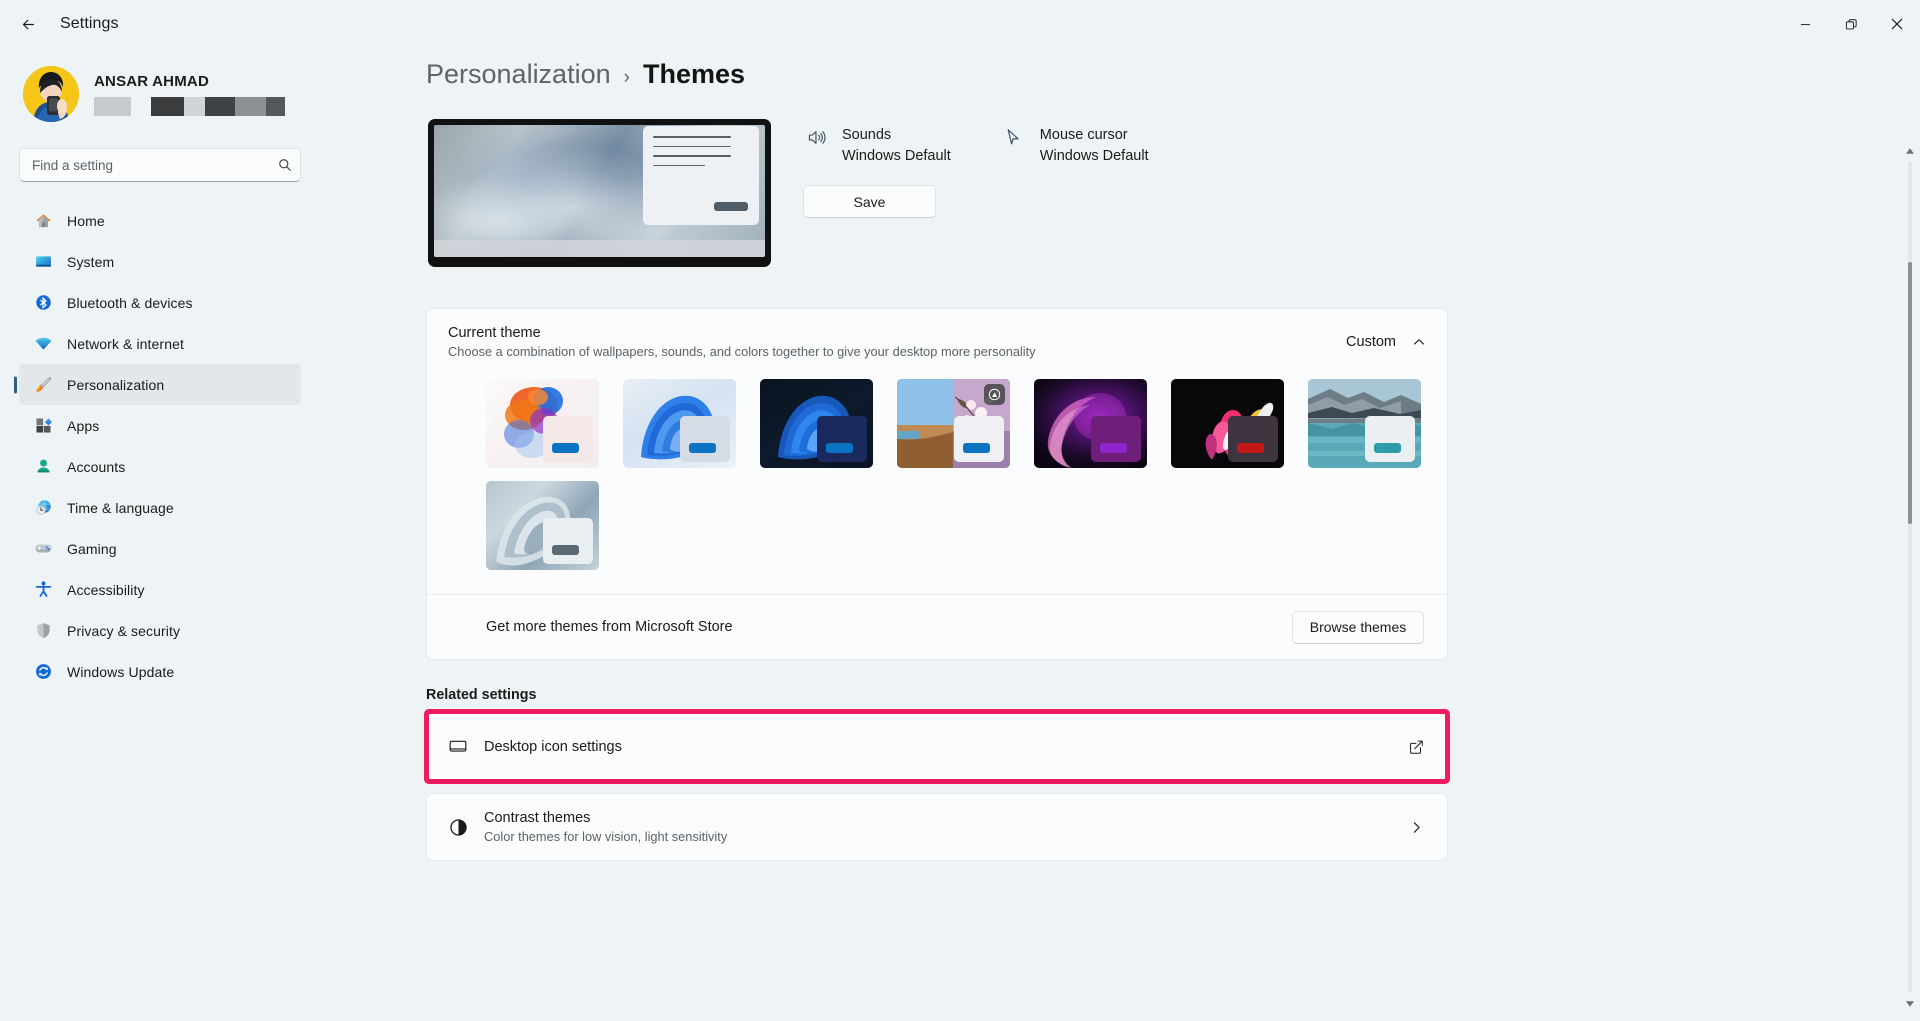  Describe the element at coordinates (869, 201) in the screenshot. I see `save-button: Save` at that location.